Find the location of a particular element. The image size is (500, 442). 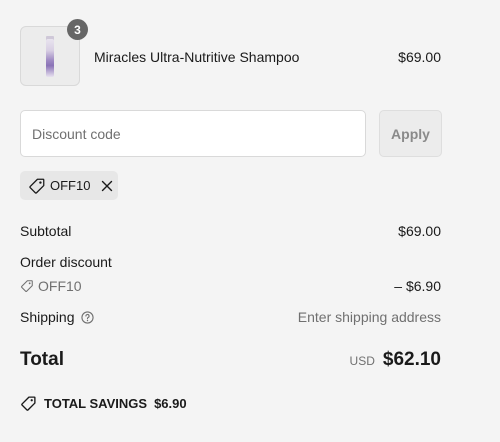

total-value: USD $62.10 is located at coordinates (395, 360).